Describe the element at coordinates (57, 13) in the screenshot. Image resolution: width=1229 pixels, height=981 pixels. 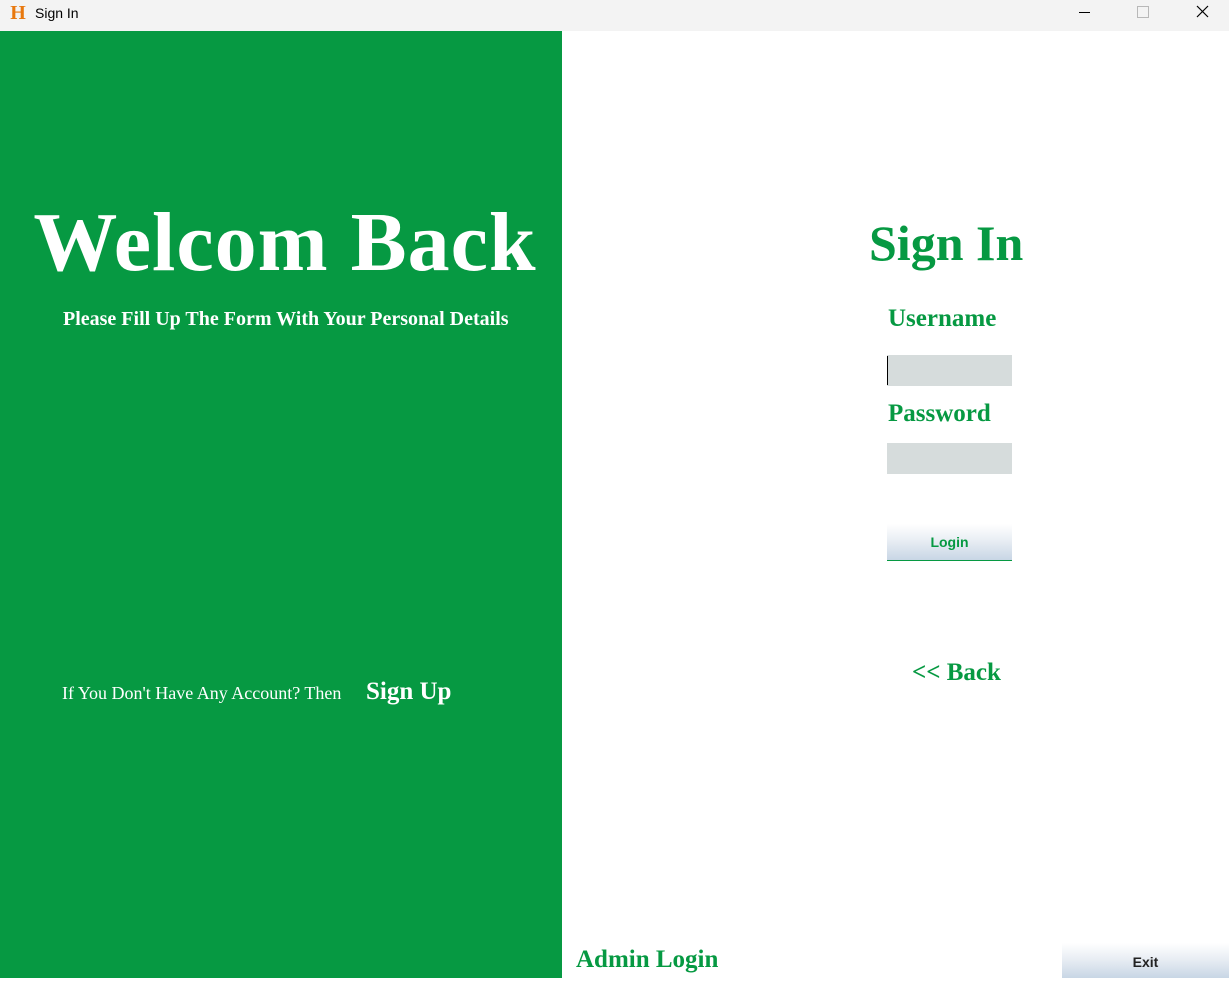
I see `window-title: Sign In` at that location.